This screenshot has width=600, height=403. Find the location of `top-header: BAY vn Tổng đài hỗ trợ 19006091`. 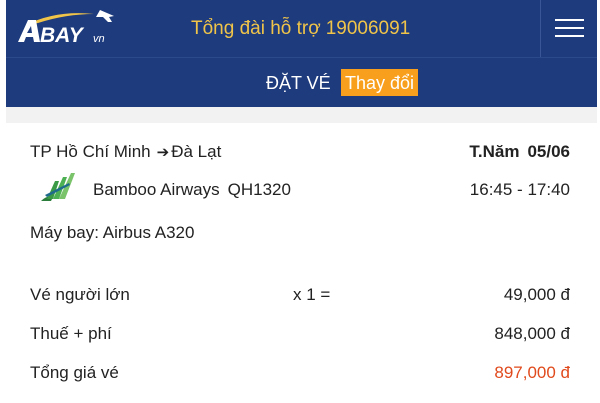

top-header: BAY vn Tổng đài hỗ trợ 19006091 is located at coordinates (301, 28).